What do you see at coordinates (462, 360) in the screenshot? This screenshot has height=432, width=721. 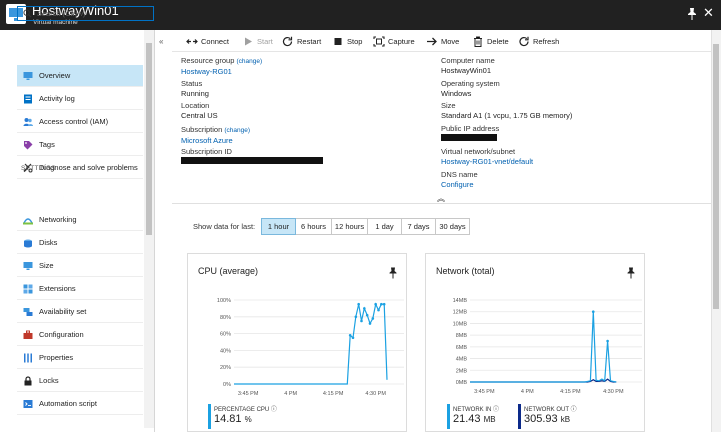 I see `y-tick-label: 4MB` at bounding box center [462, 360].